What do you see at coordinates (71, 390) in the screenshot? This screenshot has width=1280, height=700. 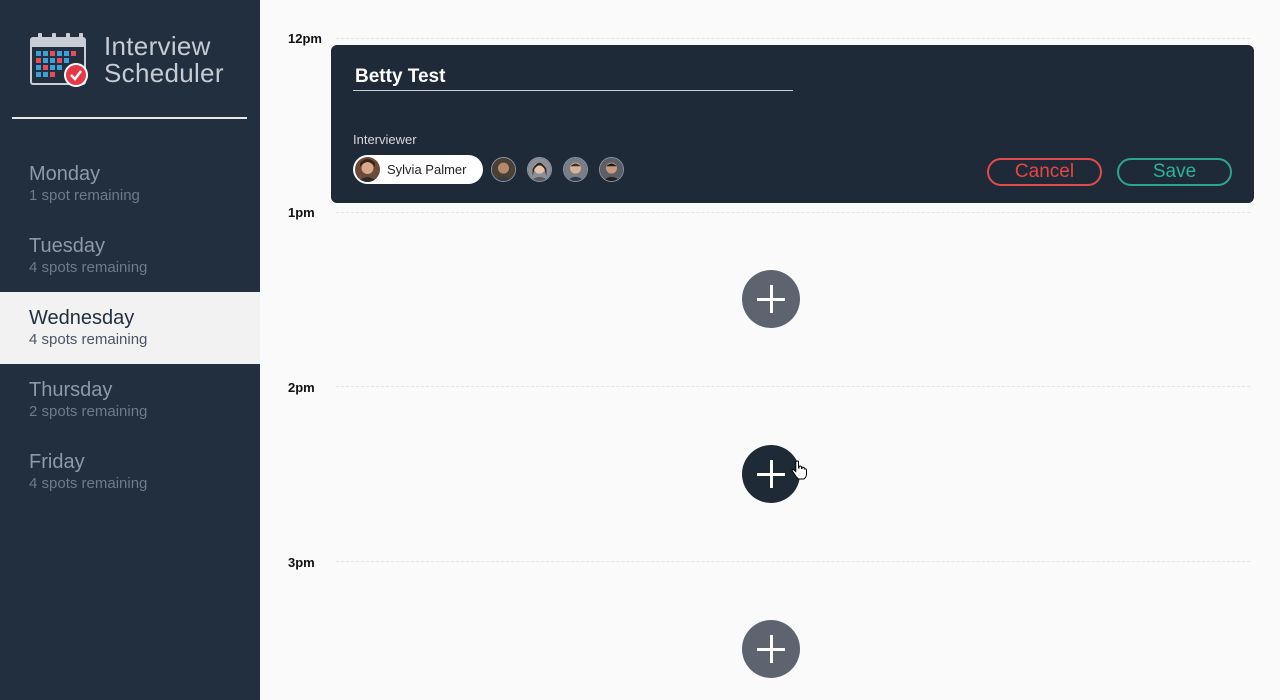 I see `day-name: Thursday` at bounding box center [71, 390].